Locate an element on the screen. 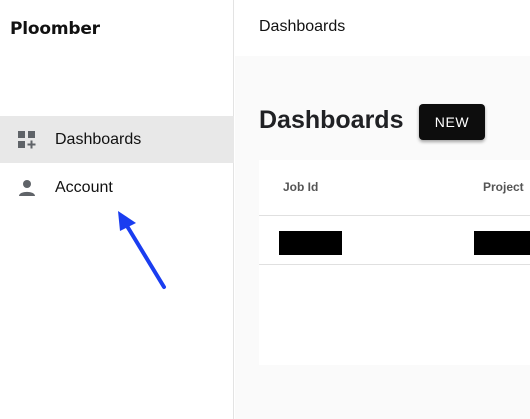 This screenshot has height=419, width=530. brand-logo: Ploomber is located at coordinates (55, 29).